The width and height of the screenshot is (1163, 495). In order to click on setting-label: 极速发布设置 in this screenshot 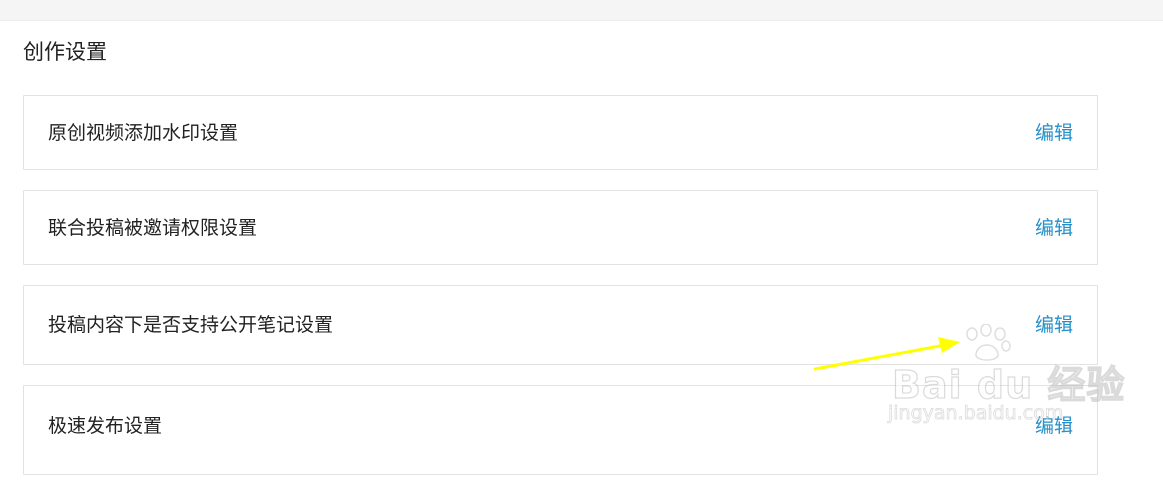, I will do `click(105, 426)`.